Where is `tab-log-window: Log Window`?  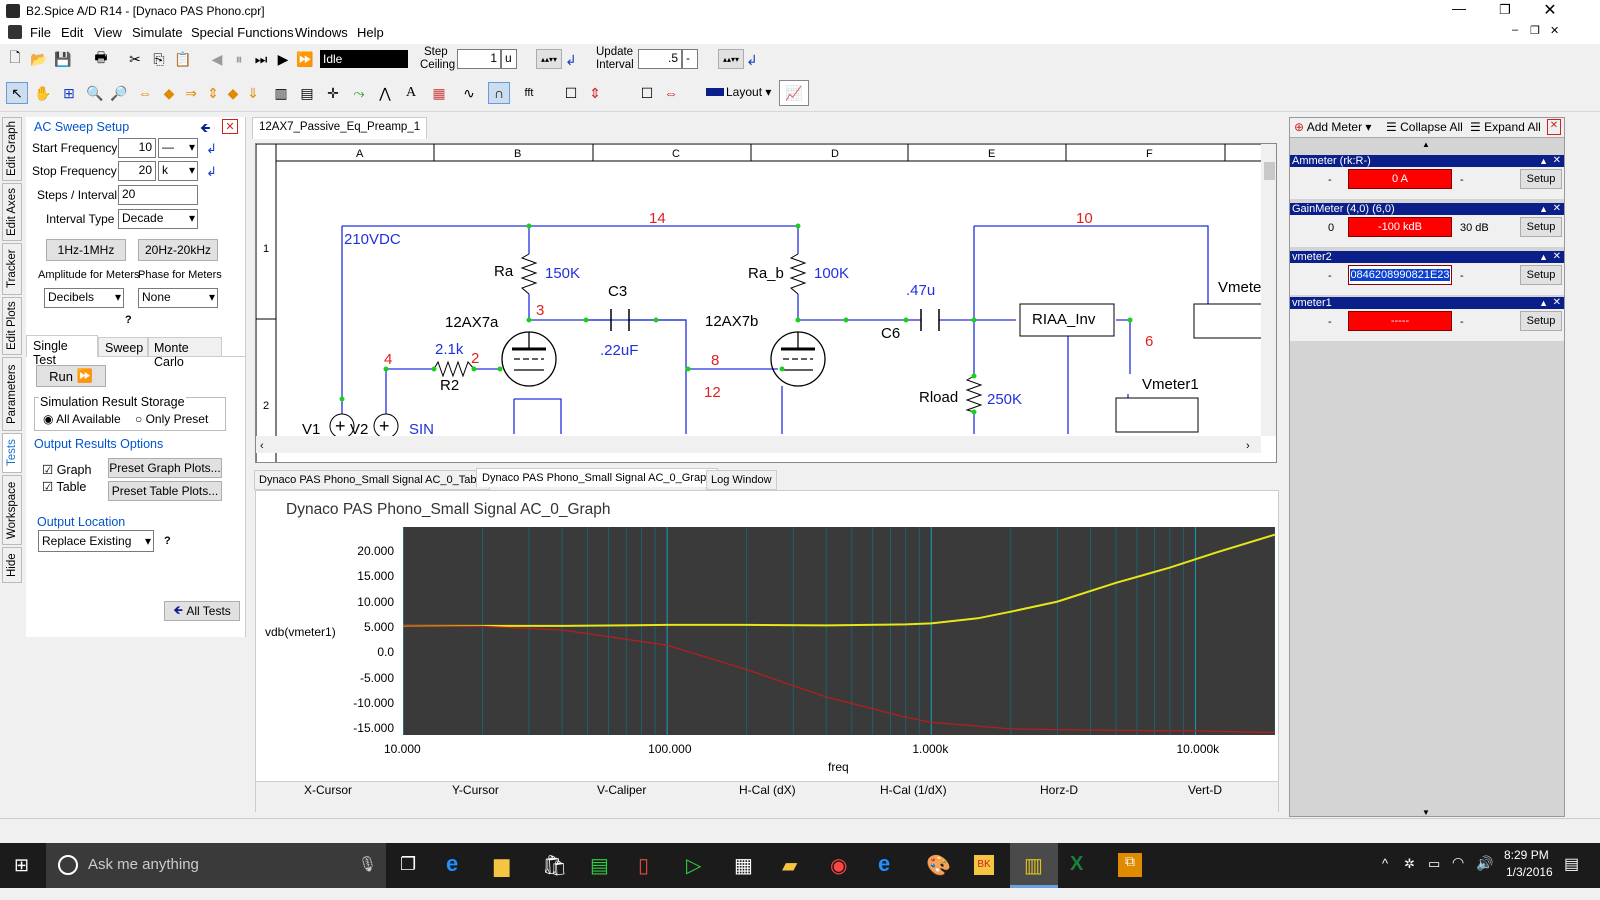
tab-log-window: Log Window is located at coordinates (741, 480).